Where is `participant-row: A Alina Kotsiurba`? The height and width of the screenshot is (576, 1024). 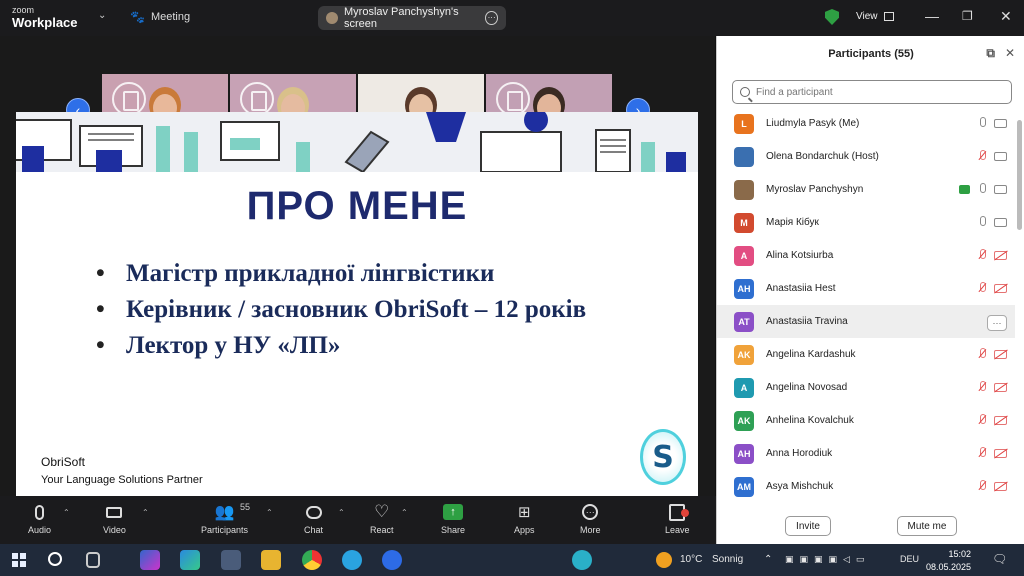 participant-row: A Alina Kotsiurba is located at coordinates (866, 255).